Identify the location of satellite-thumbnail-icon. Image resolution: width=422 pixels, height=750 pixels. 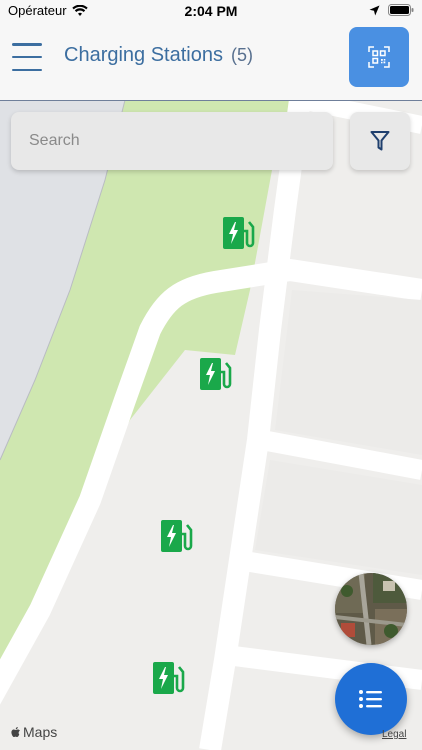
(371, 609).